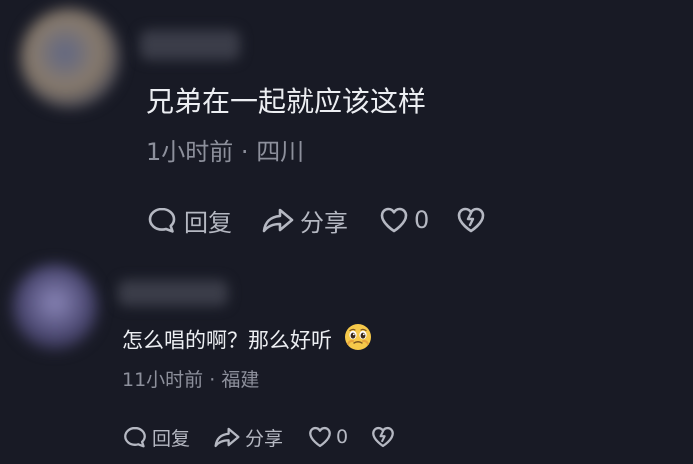  Describe the element at coordinates (240, 380) in the screenshot. I see `comment-location: 福建` at that location.